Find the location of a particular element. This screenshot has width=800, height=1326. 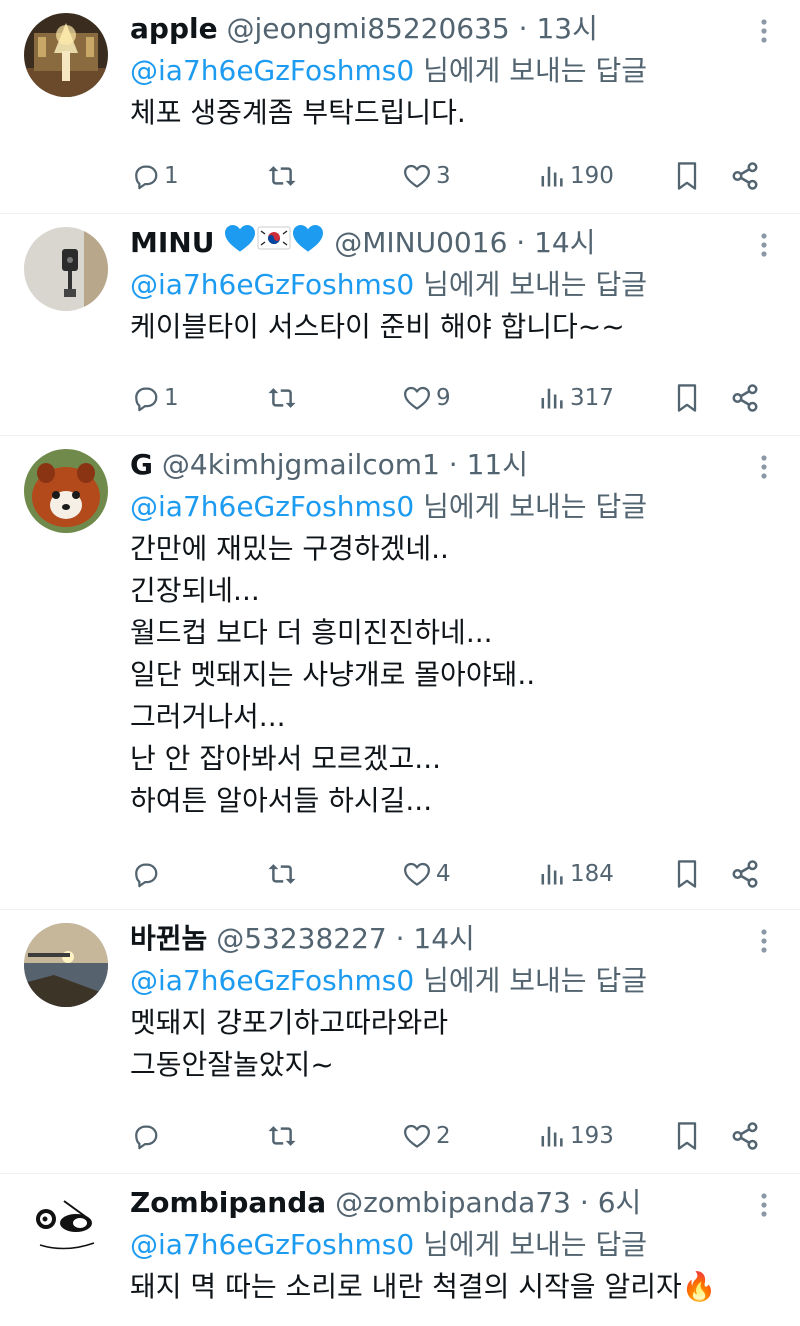

user-handle: @53238227 is located at coordinates (301, 938).